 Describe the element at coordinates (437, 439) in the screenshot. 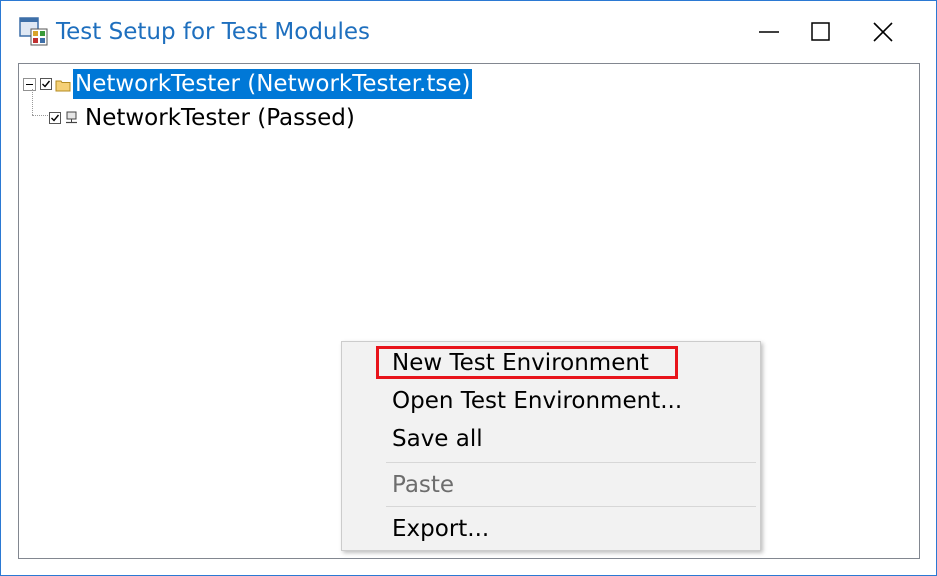

I see `menu-item-save-all: Save all` at that location.